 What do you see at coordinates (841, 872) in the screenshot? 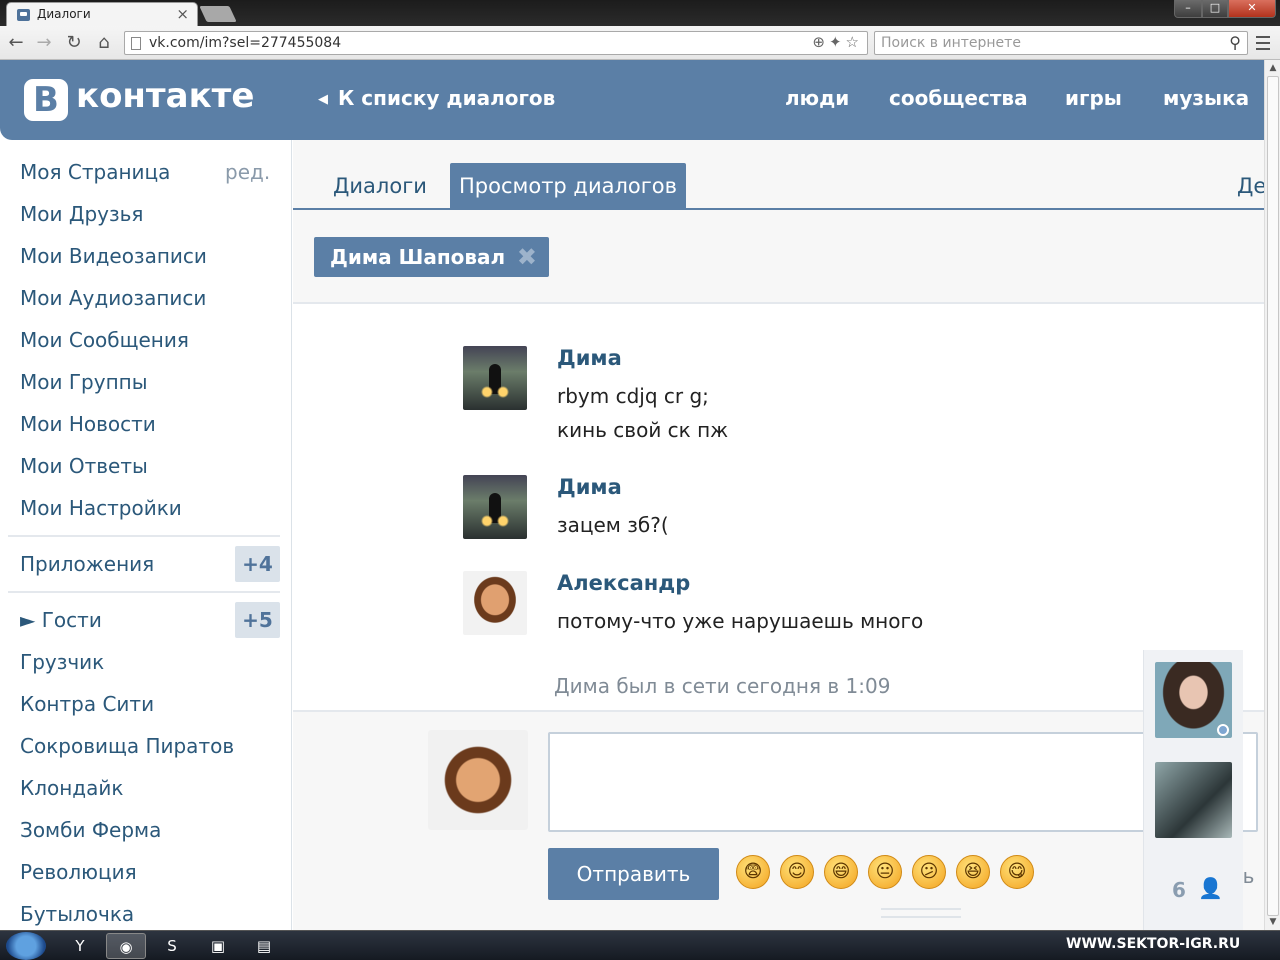
I see `emoji-grin-icon: 😄` at bounding box center [841, 872].